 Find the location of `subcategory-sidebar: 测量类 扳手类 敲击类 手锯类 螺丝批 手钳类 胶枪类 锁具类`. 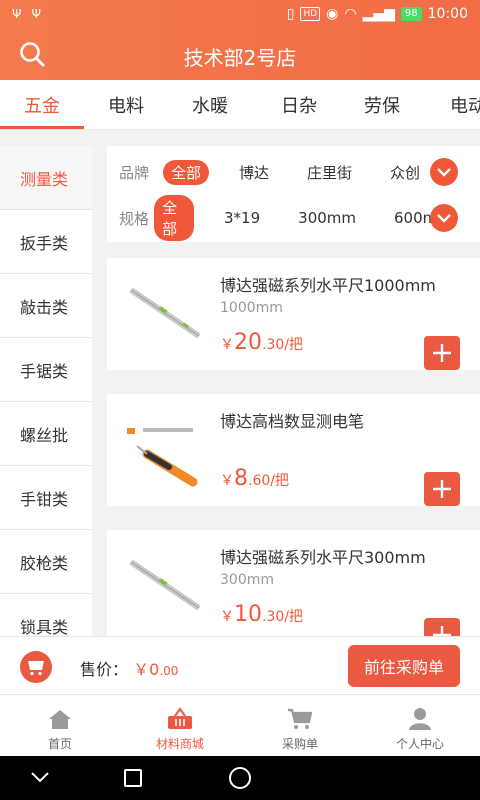

subcategory-sidebar: 测量类 扳手类 敲击类 手锯类 螺丝批 手钳类 胶枪类 锁具类 is located at coordinates (46, 391).